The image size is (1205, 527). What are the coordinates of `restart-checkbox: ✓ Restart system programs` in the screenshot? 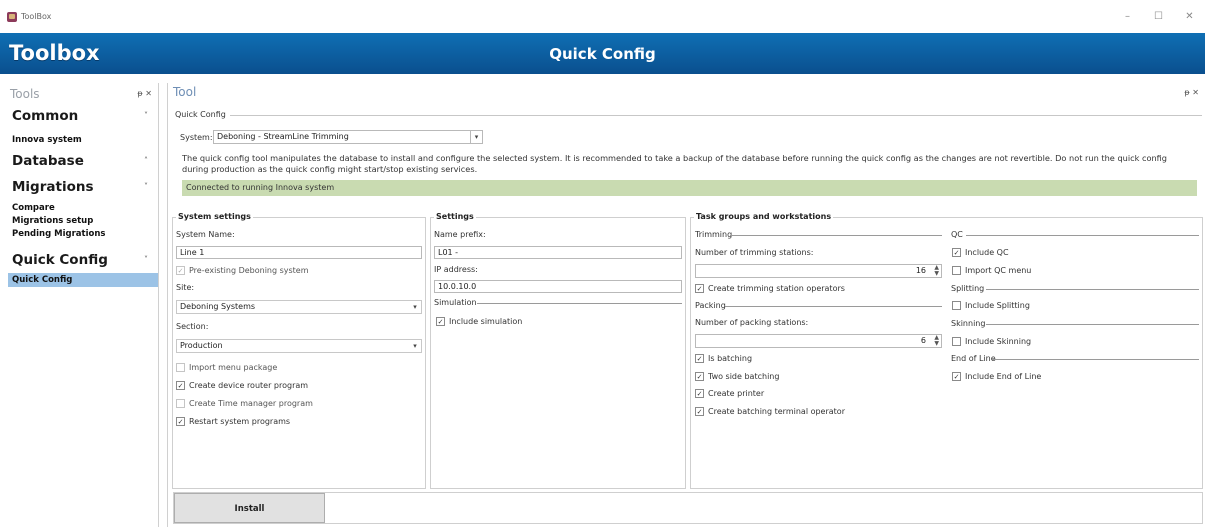 It's located at (233, 421).